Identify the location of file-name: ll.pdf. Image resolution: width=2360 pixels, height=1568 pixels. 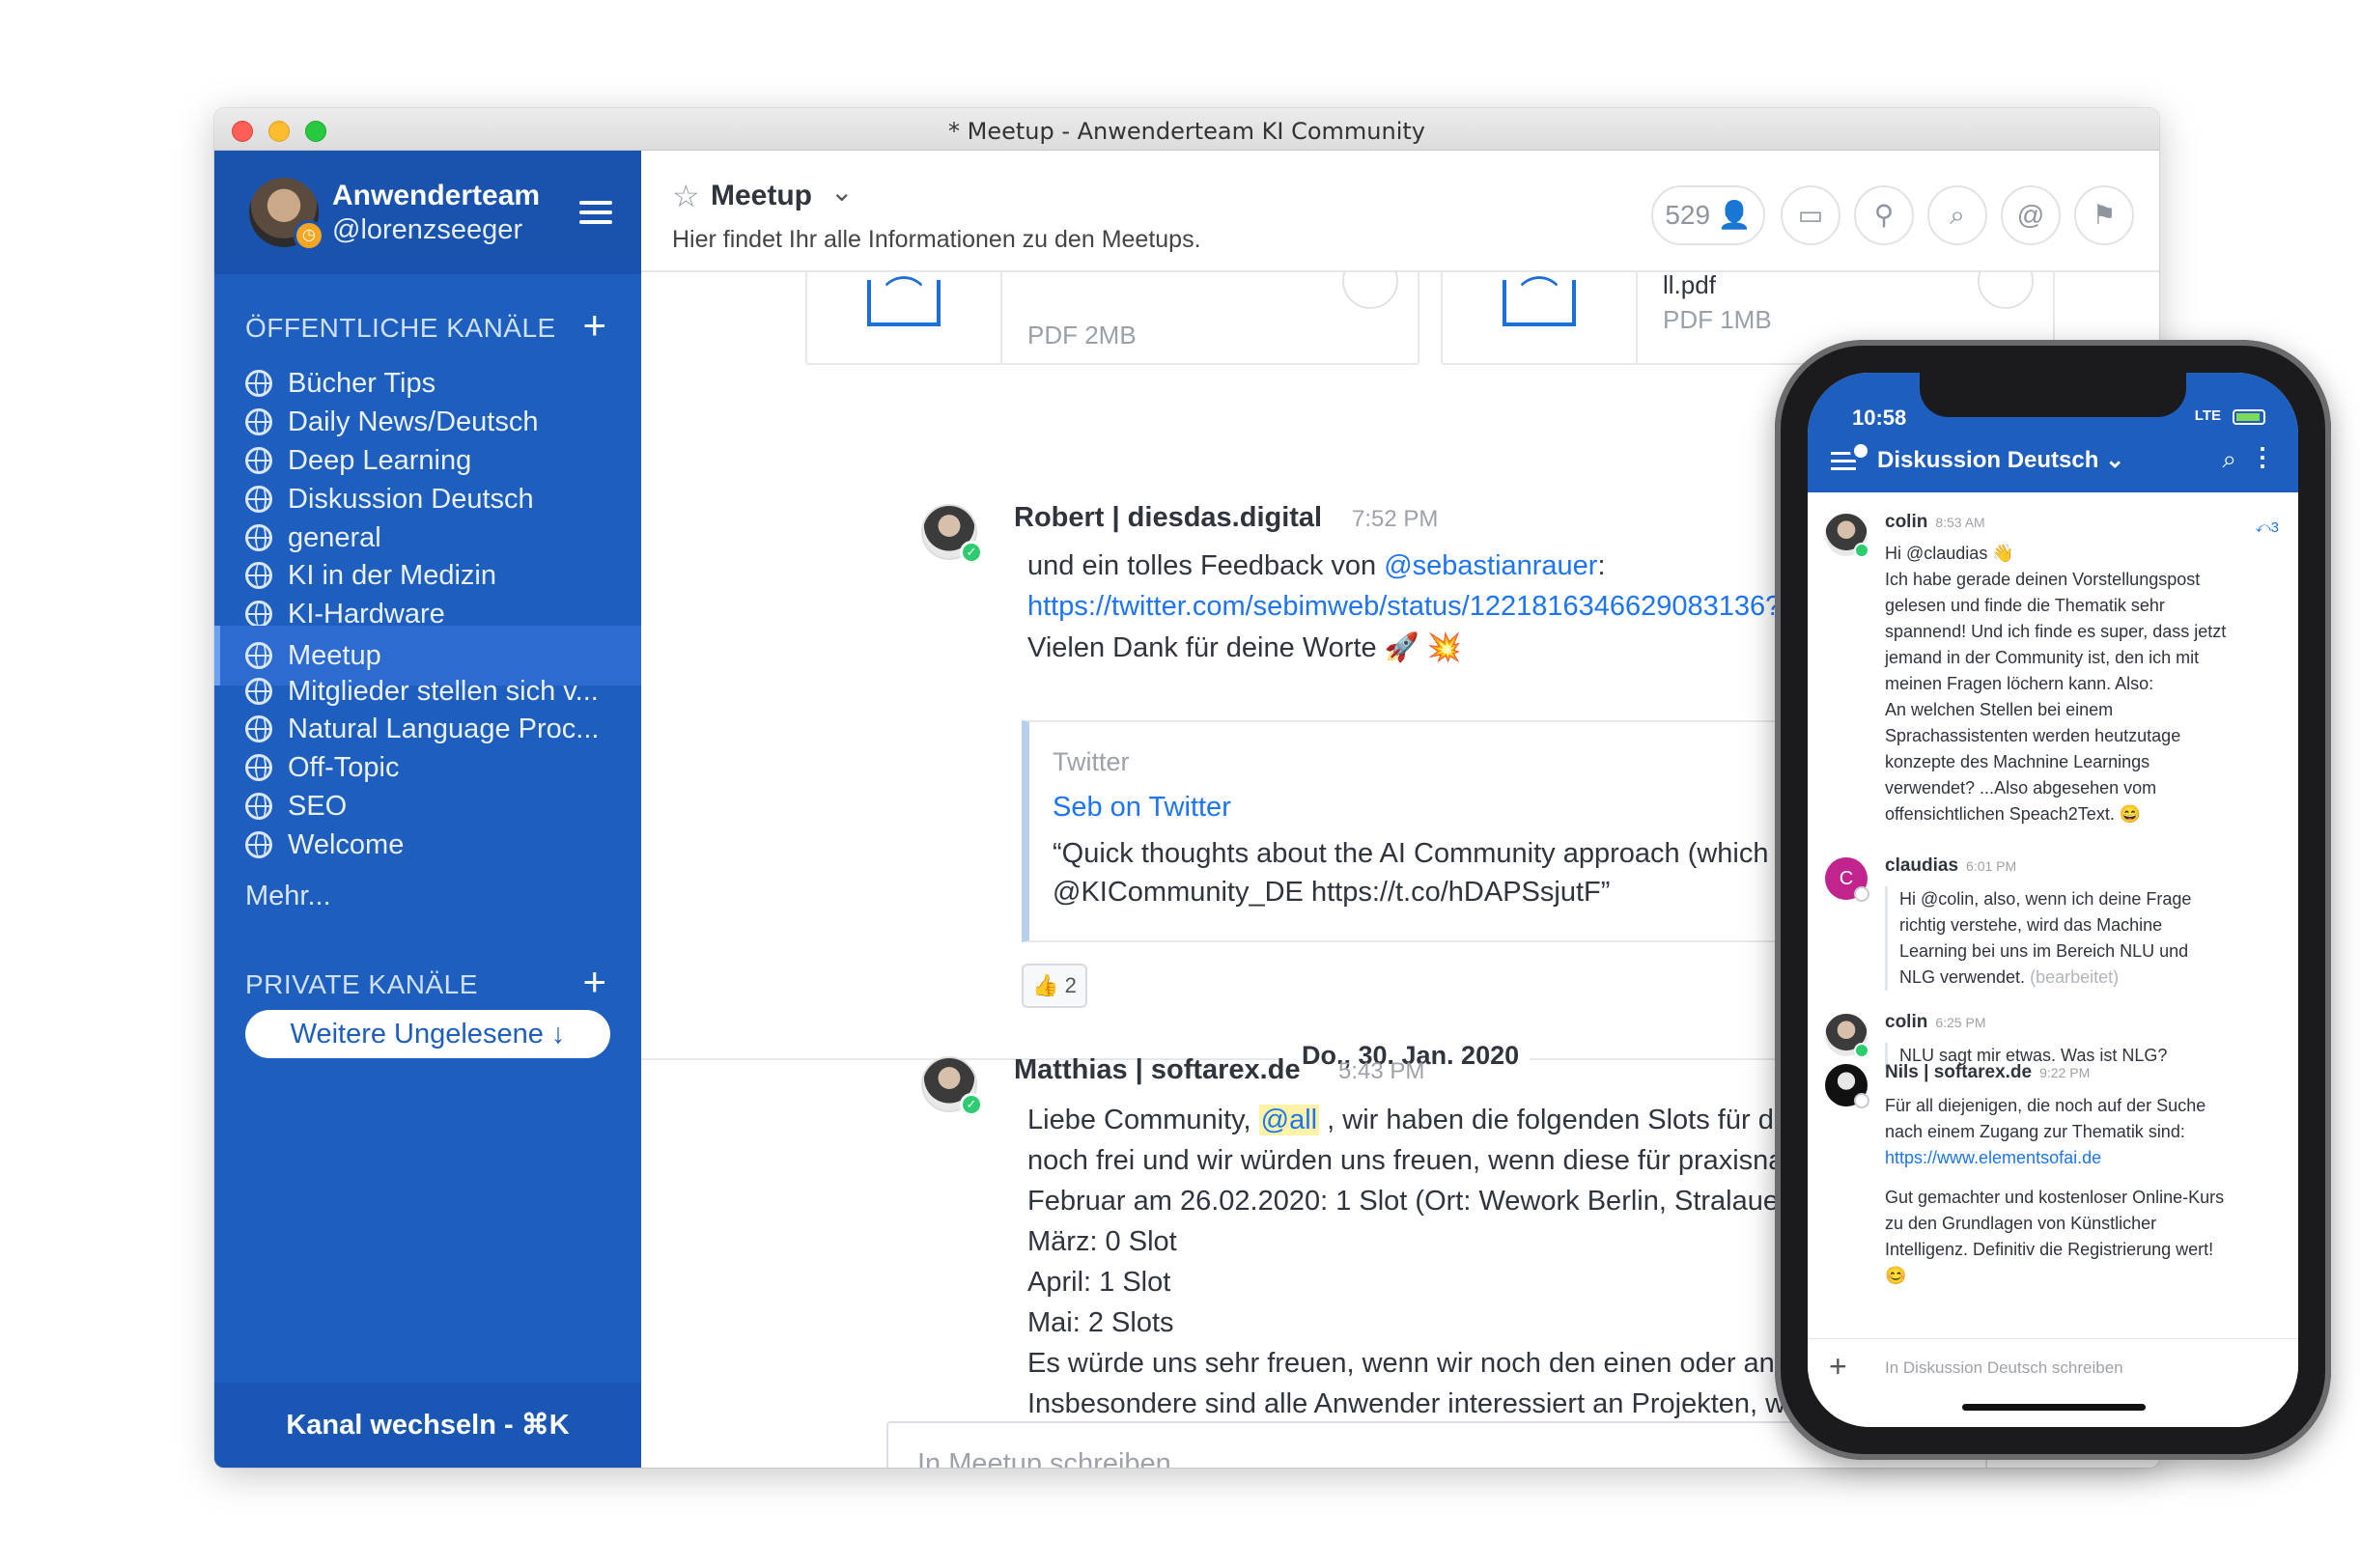
(1689, 285).